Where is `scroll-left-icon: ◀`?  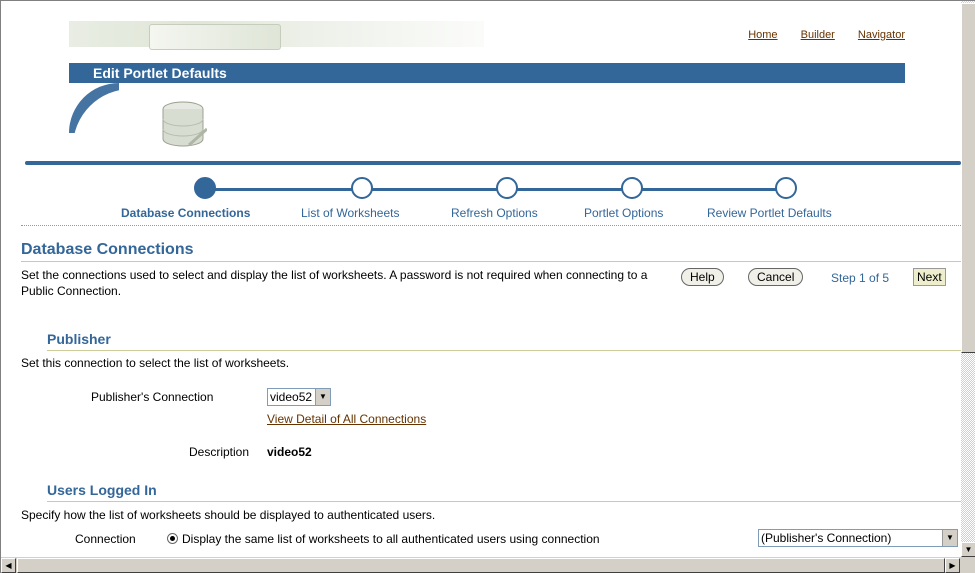
scroll-left-icon: ◀ is located at coordinates (8, 565).